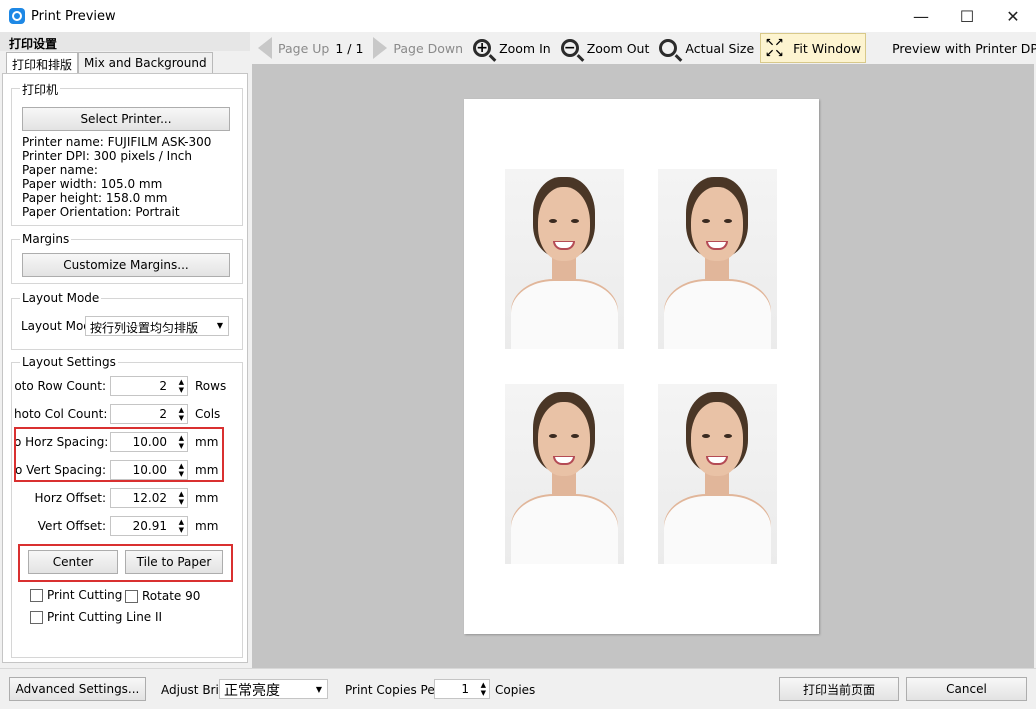 The height and width of the screenshot is (709, 1036). I want to click on col-count-label: hoto Col Count:, so click(61, 414).